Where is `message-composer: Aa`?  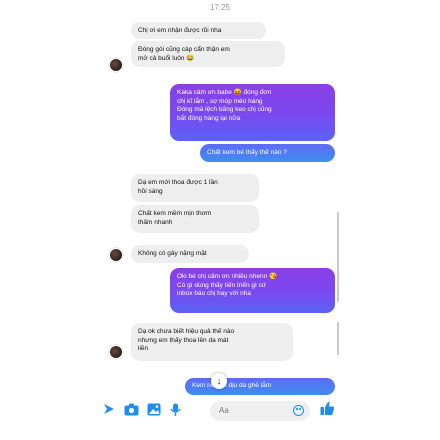
message-composer: Aa is located at coordinates (220, 412).